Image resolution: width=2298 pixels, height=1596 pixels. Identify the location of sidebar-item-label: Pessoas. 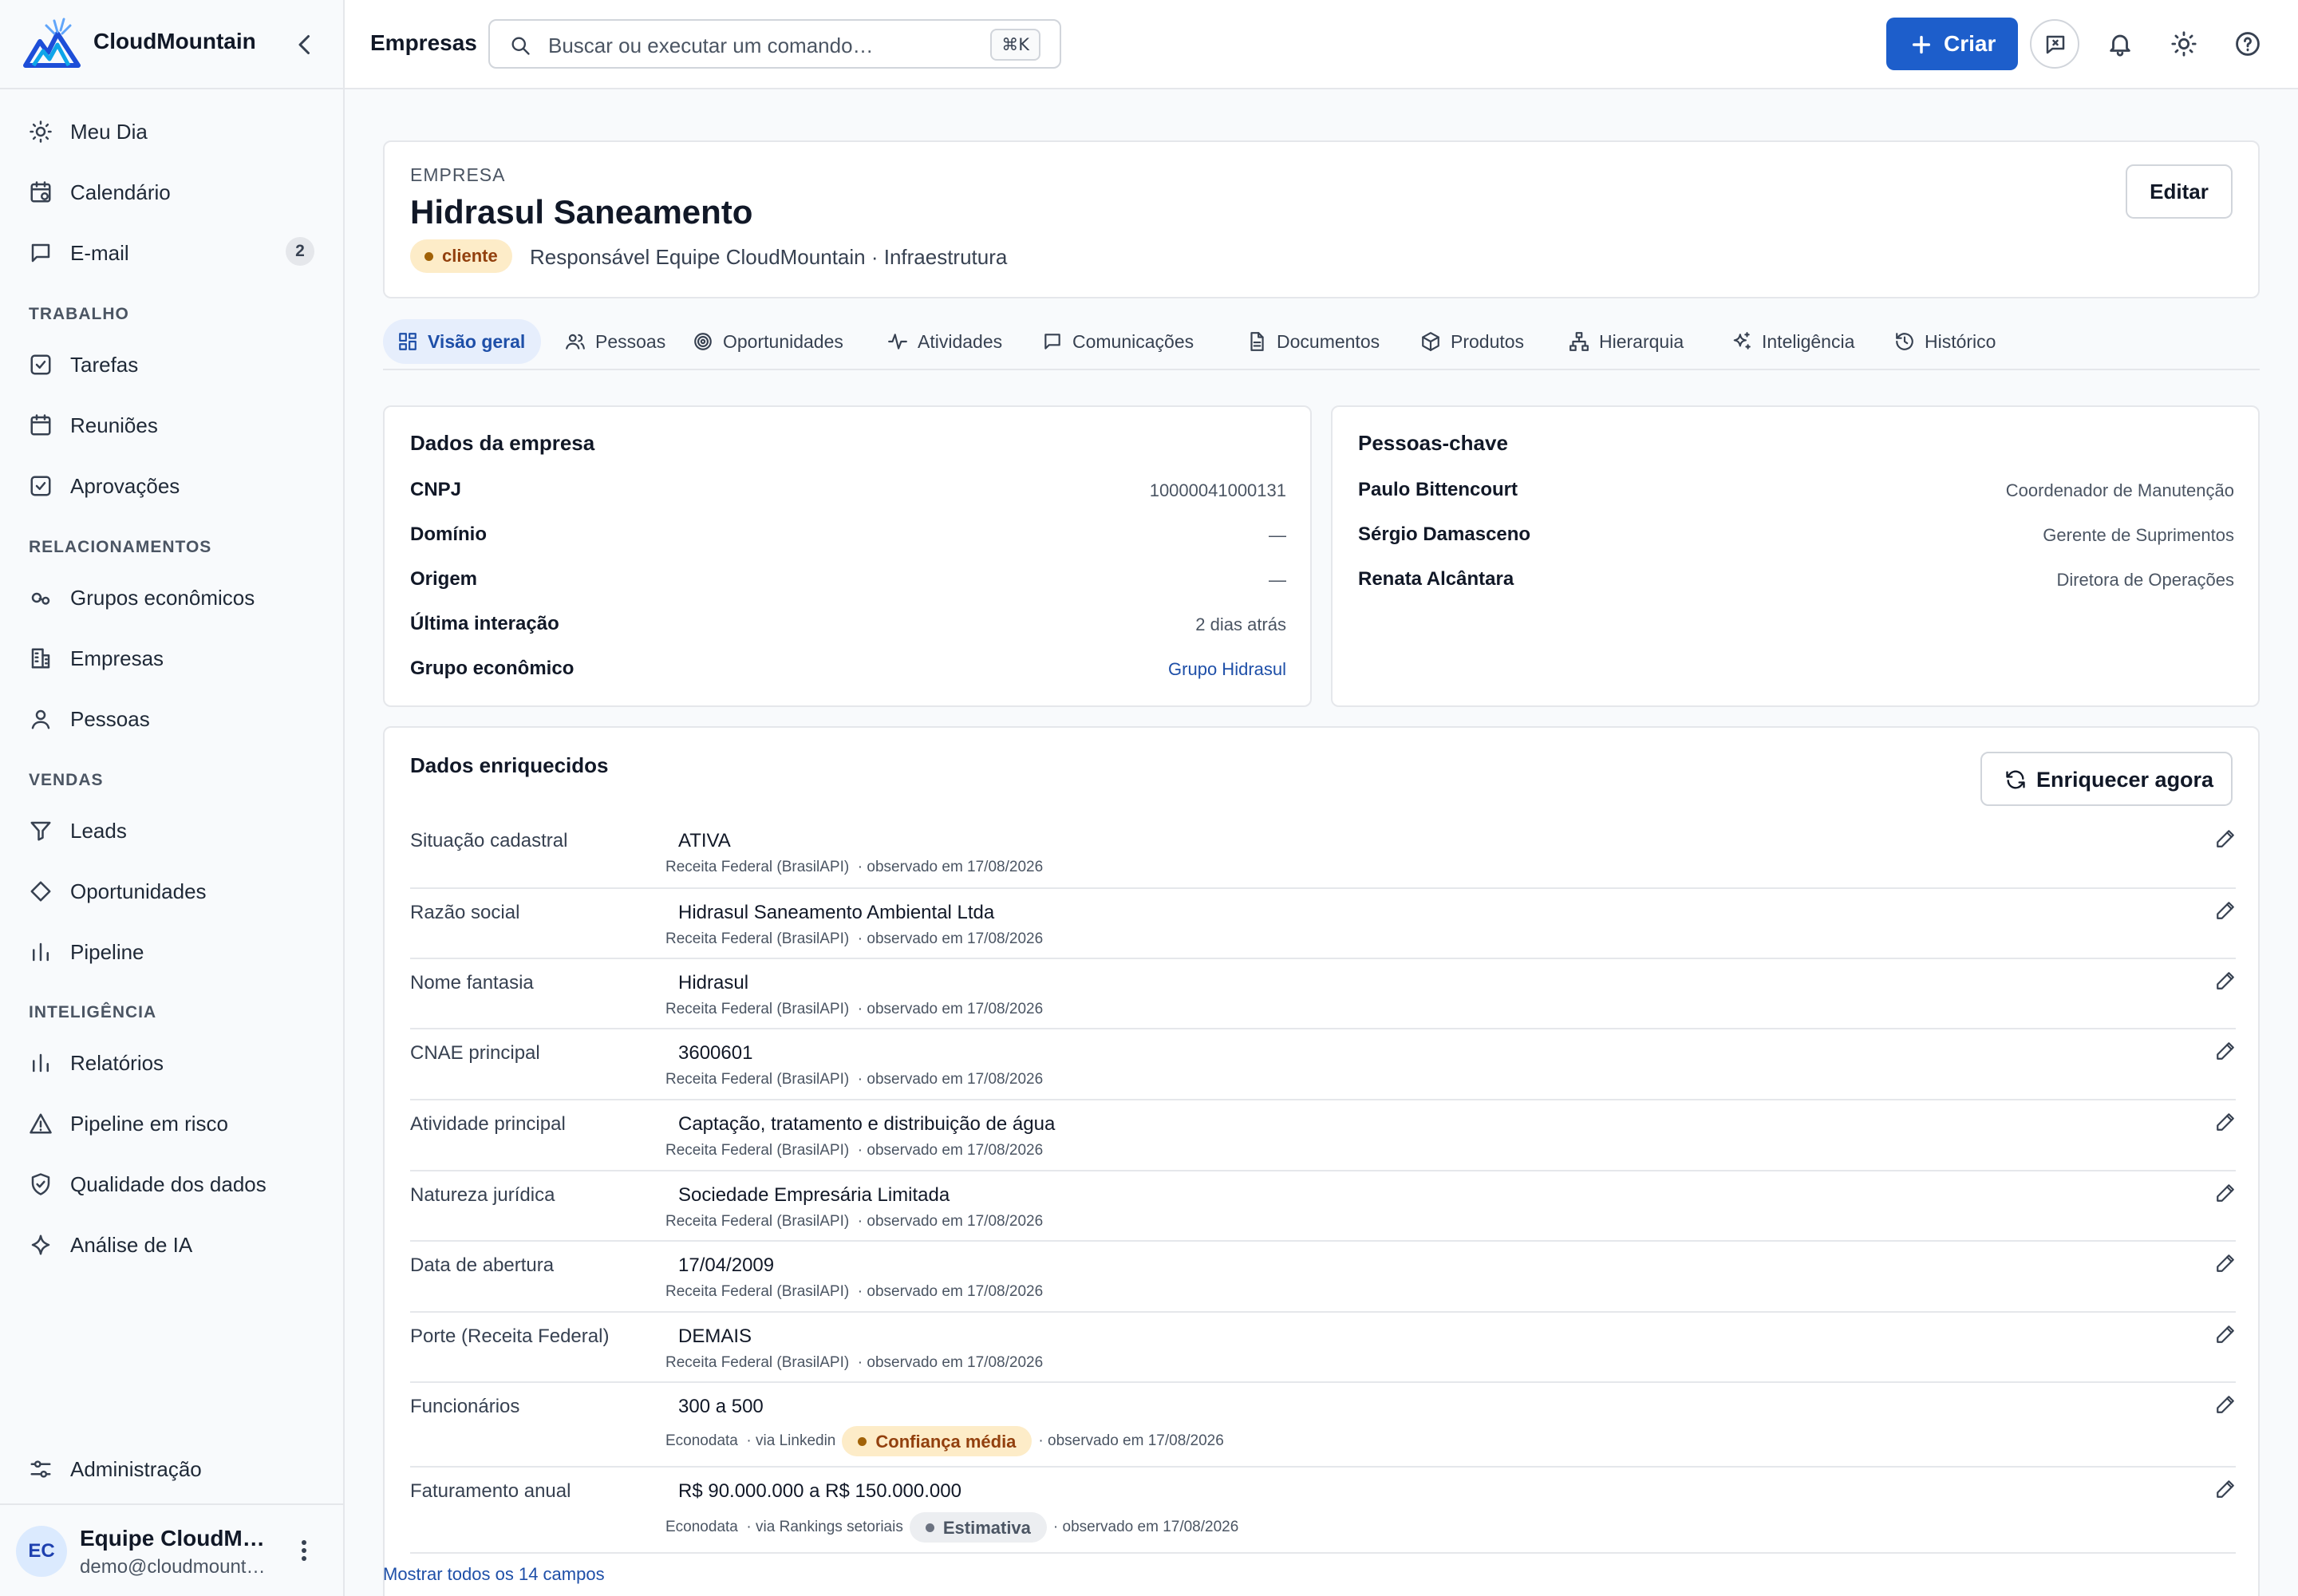
(110, 719).